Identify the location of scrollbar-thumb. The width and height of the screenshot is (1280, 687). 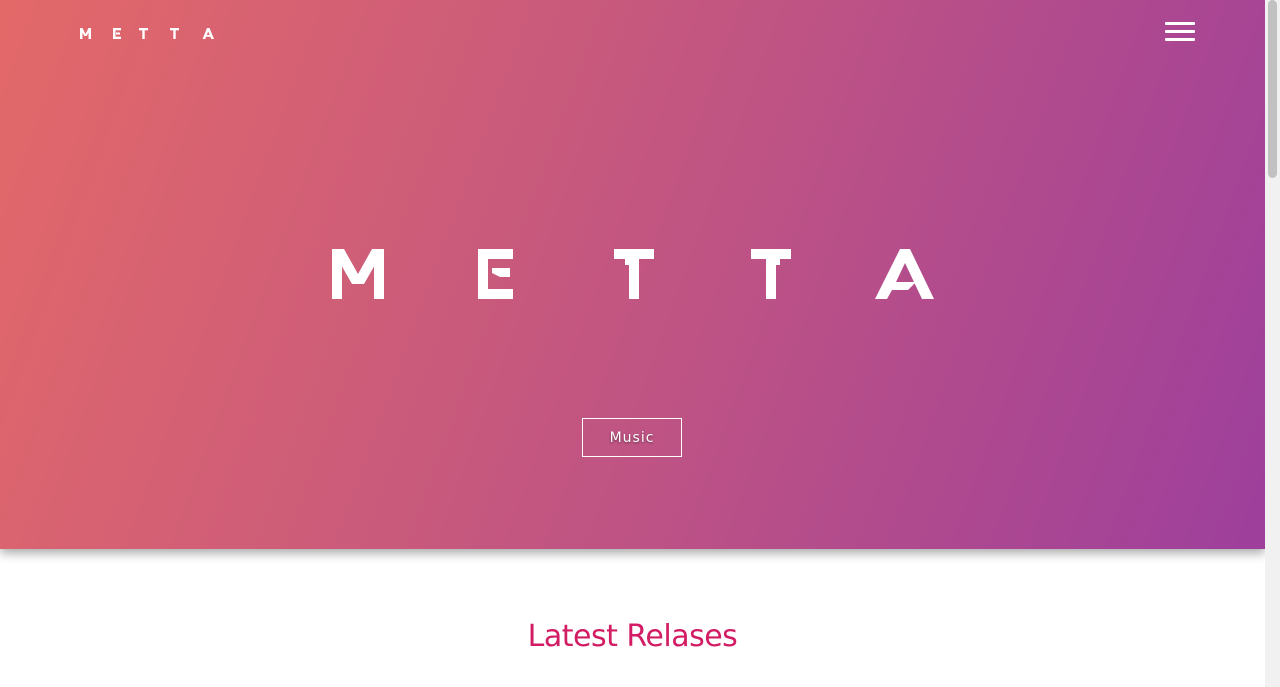
(1272, 89).